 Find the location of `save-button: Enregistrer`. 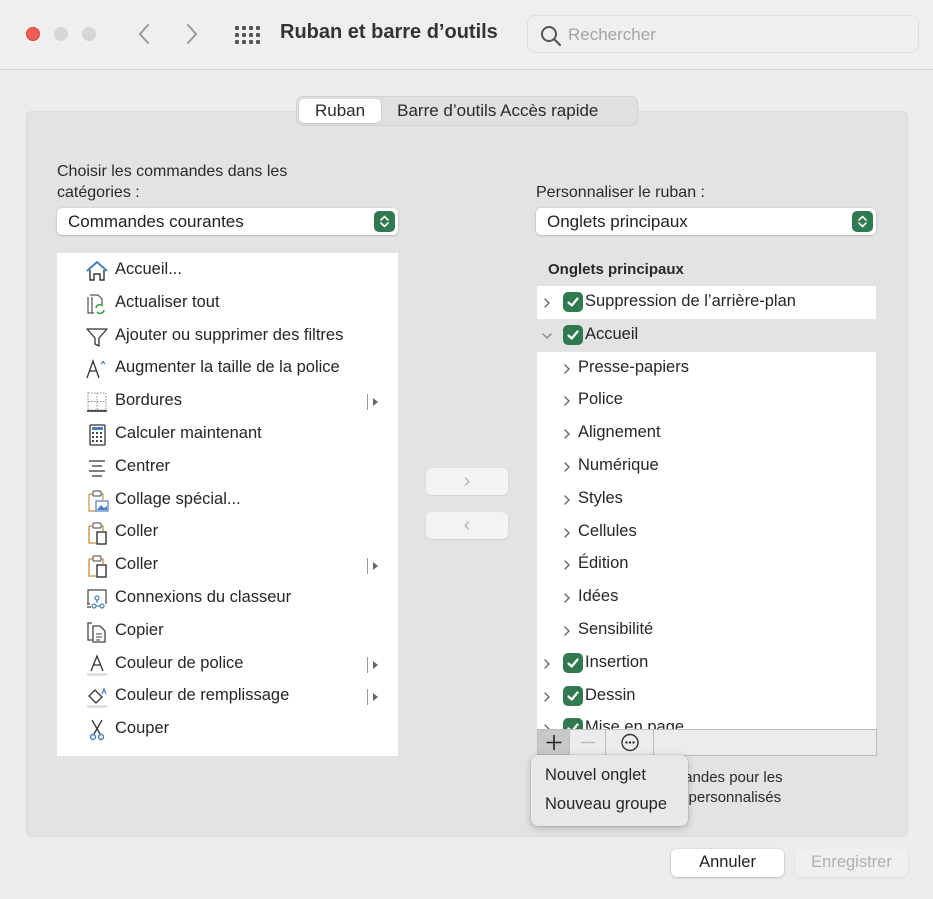

save-button: Enregistrer is located at coordinates (851, 863).